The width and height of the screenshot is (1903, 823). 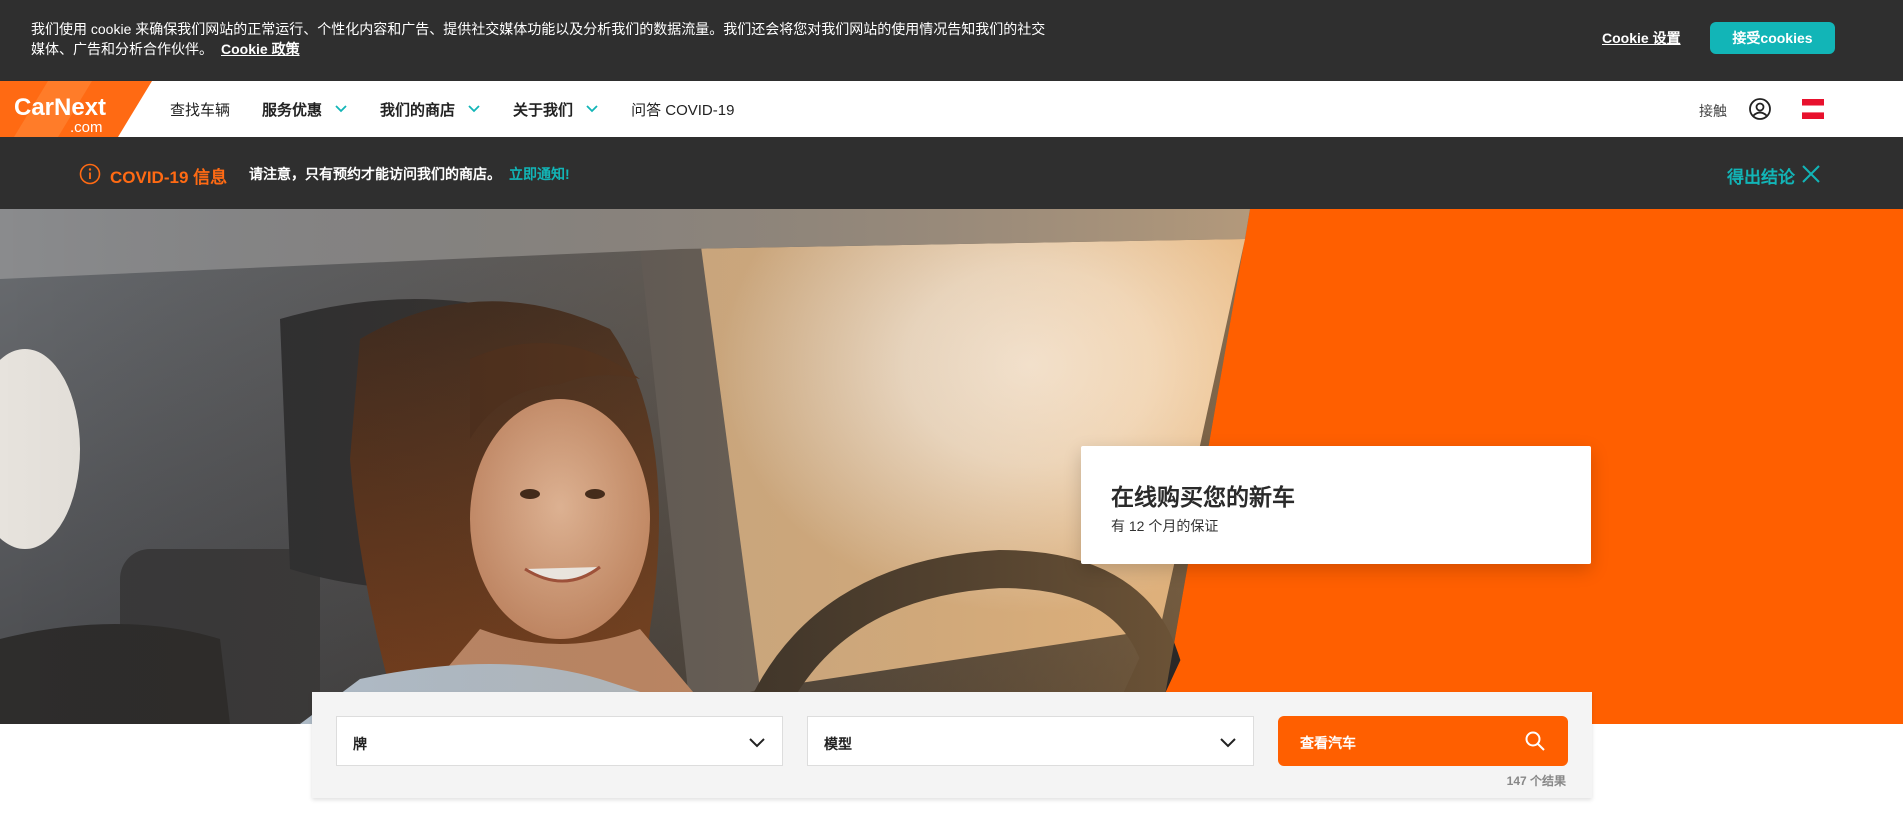 I want to click on cookie-policy-link: Cookie 政策, so click(x=260, y=49).